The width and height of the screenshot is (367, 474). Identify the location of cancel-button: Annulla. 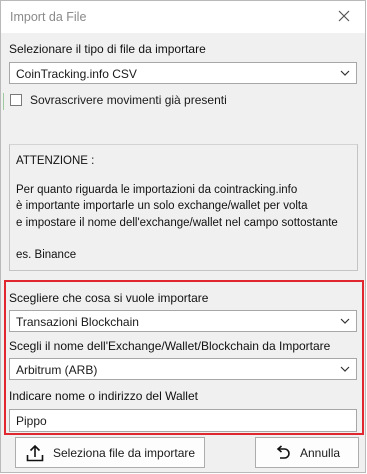
(307, 452).